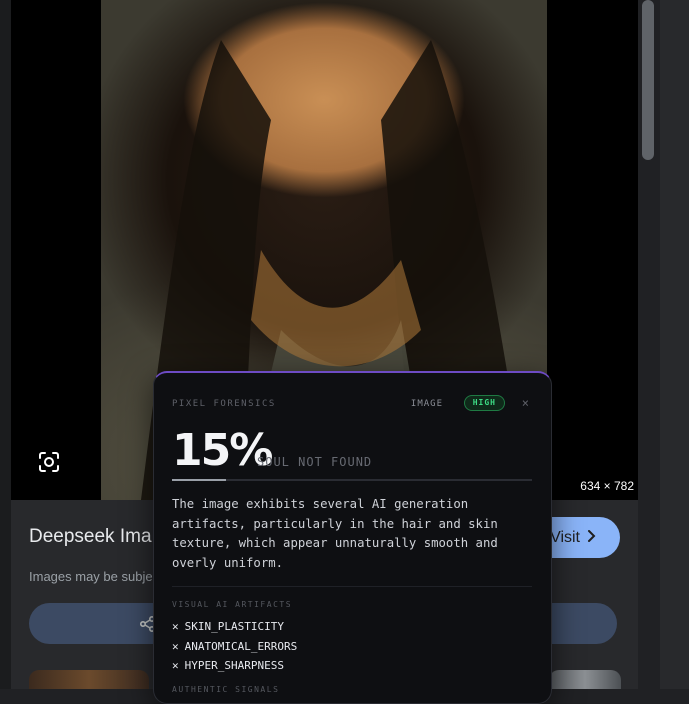  I want to click on media-type-label: IMAGE, so click(426, 404).